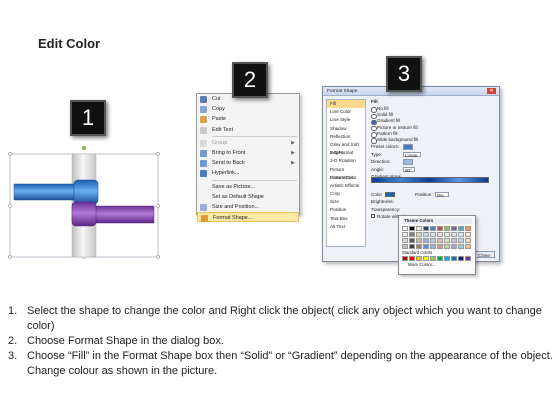 The width and height of the screenshot is (560, 420). Describe the element at coordinates (378, 169) in the screenshot. I see `angle-label: Angle:` at that location.